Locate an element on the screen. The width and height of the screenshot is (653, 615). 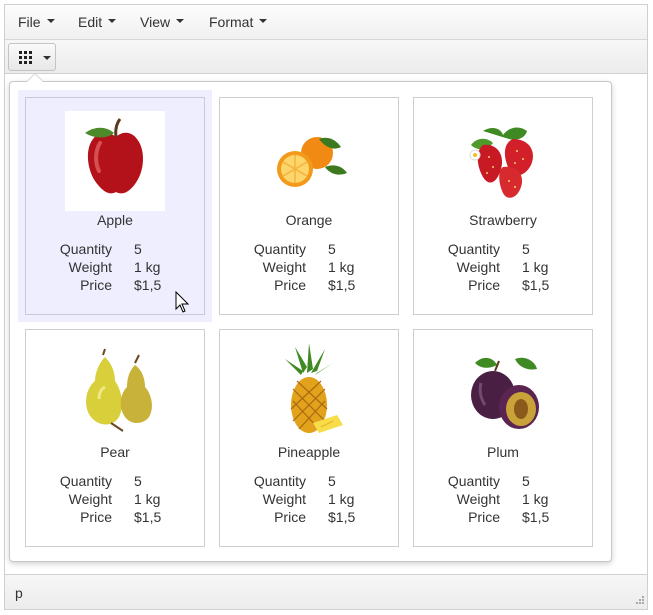
view-mode-button is located at coordinates (32, 57).